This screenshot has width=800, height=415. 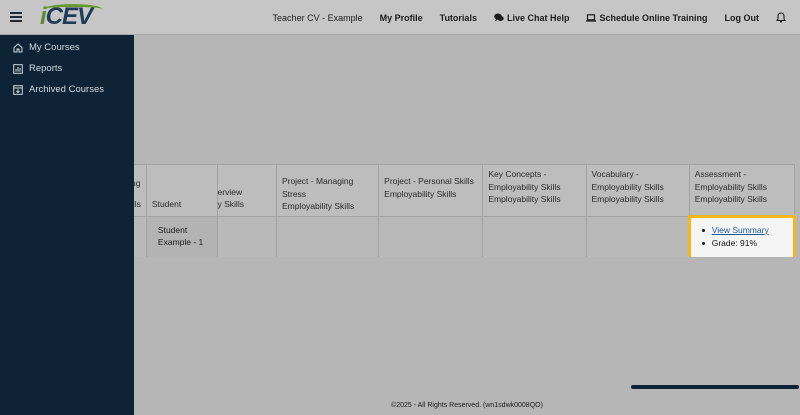 What do you see at coordinates (246, 190) in the screenshot?
I see `column-header: erview y Skills` at bounding box center [246, 190].